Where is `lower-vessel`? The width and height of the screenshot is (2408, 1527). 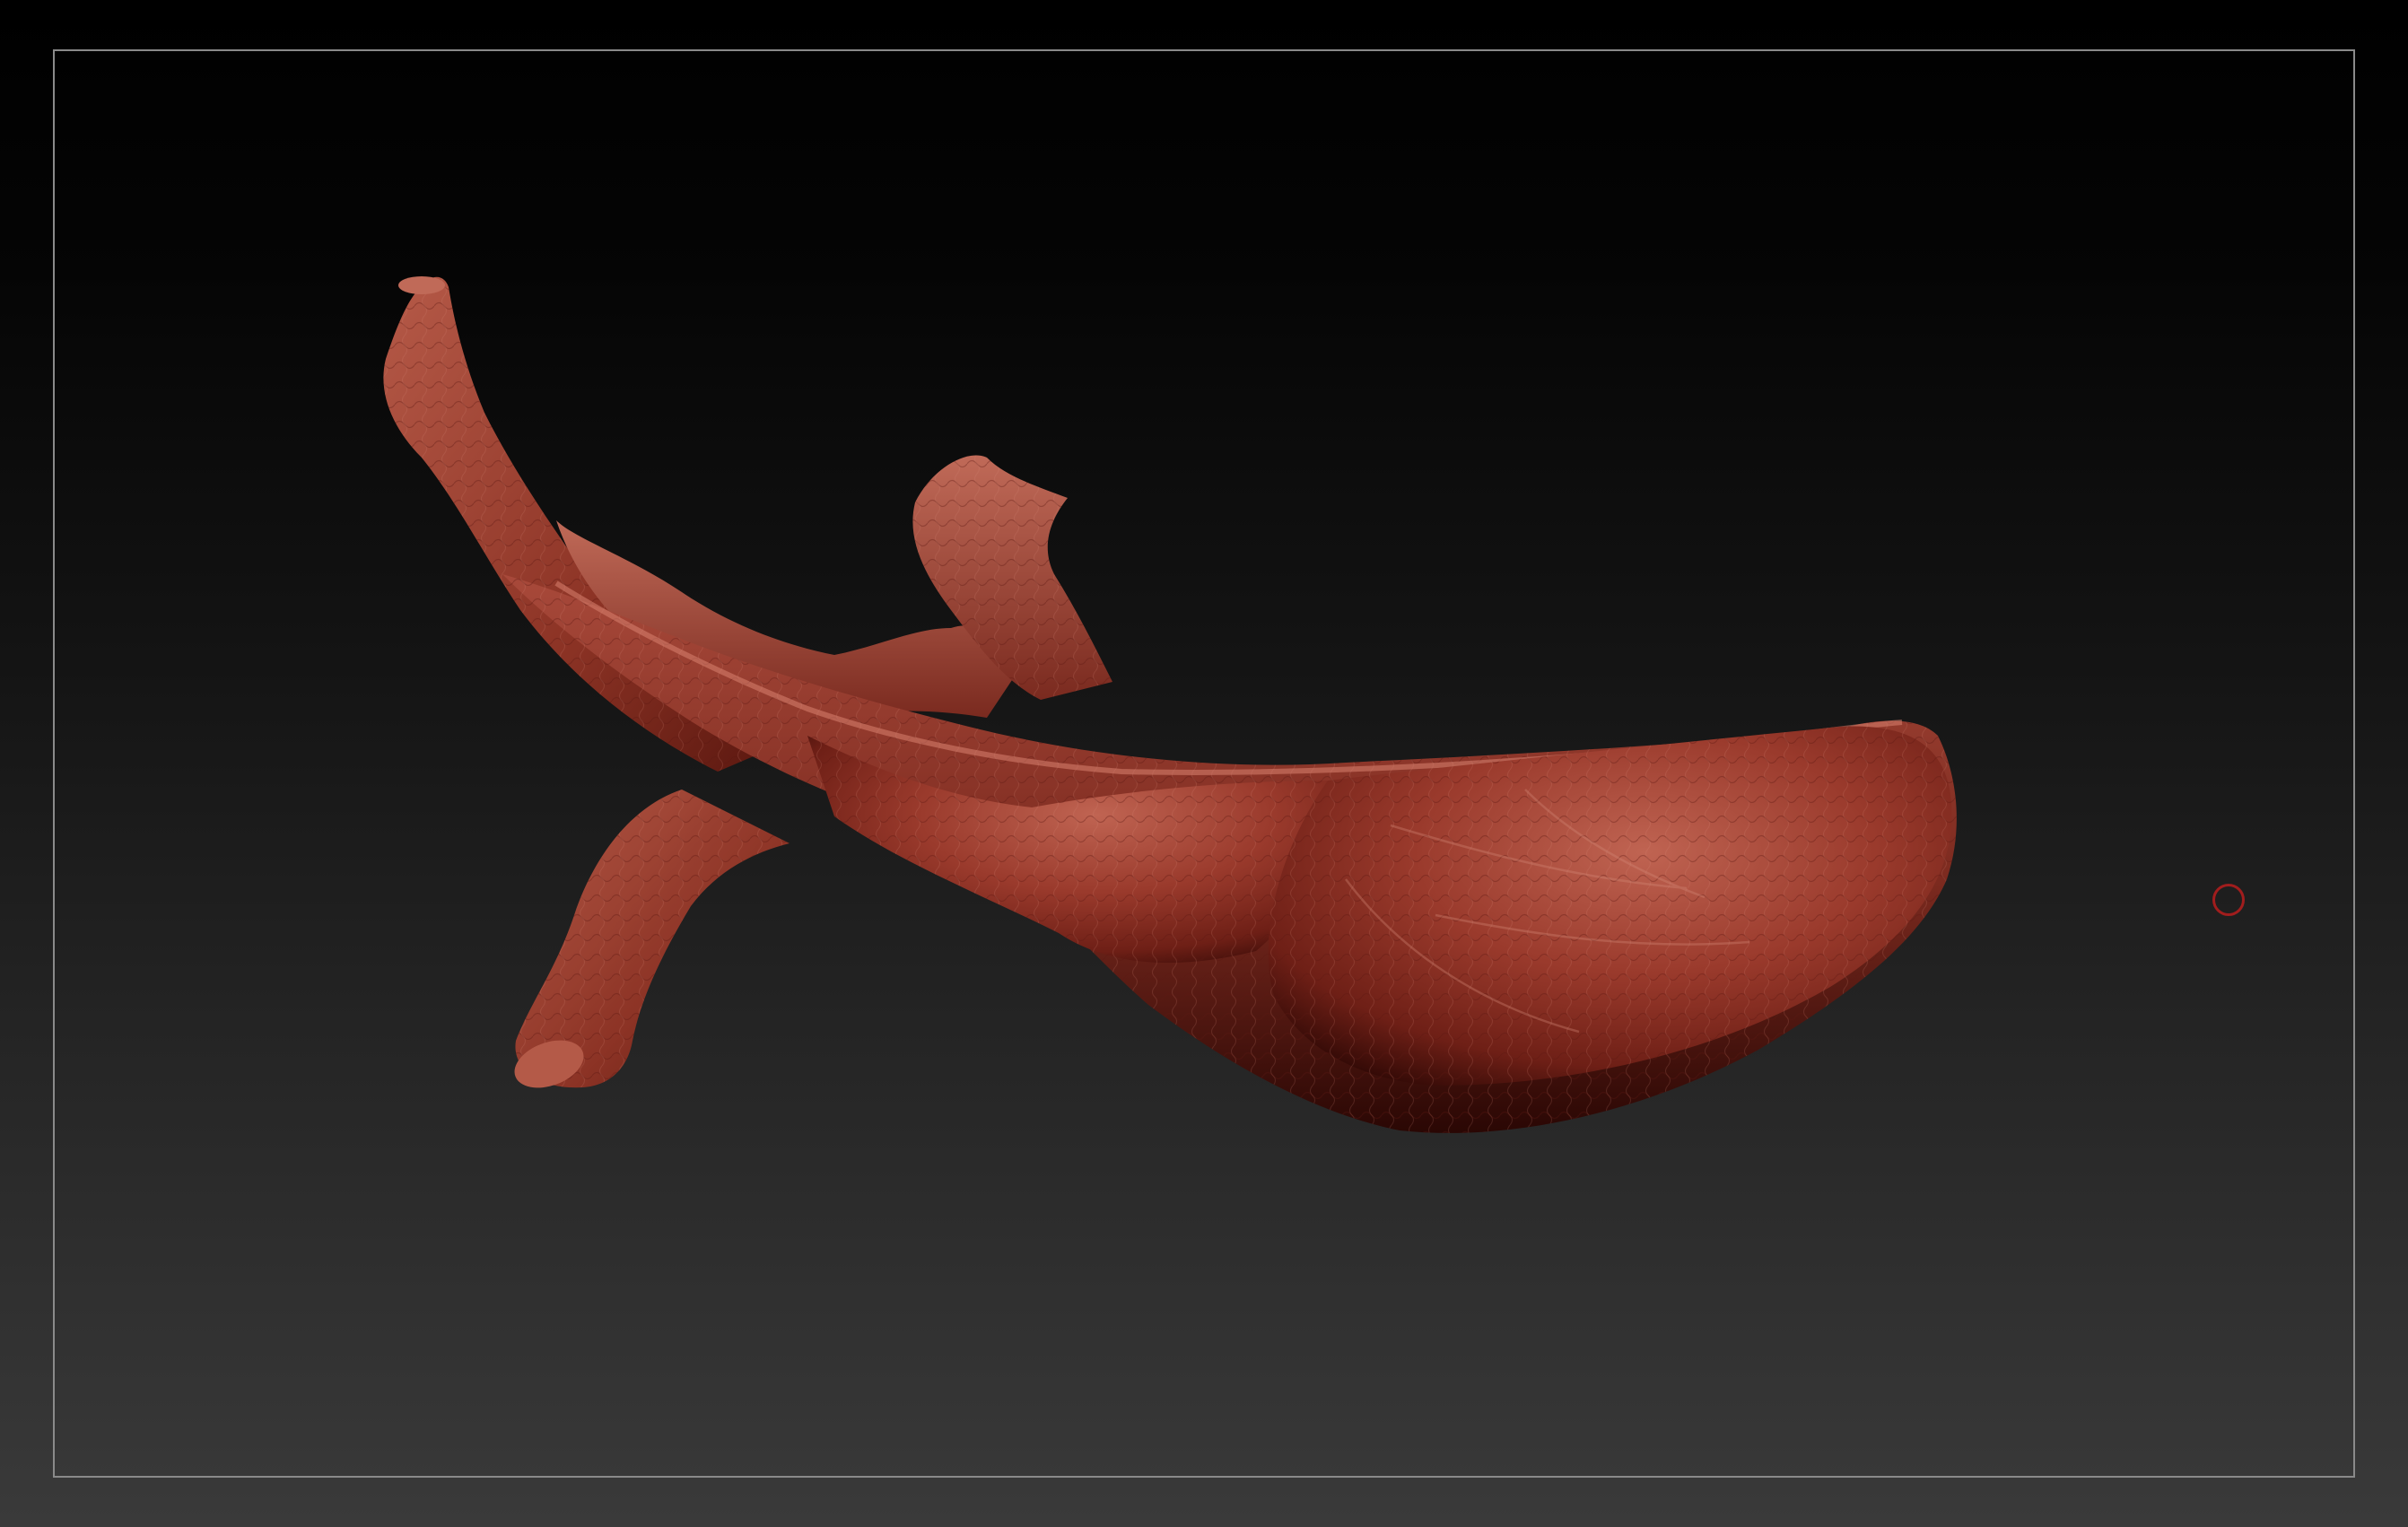
lower-vessel is located at coordinates (652, 939).